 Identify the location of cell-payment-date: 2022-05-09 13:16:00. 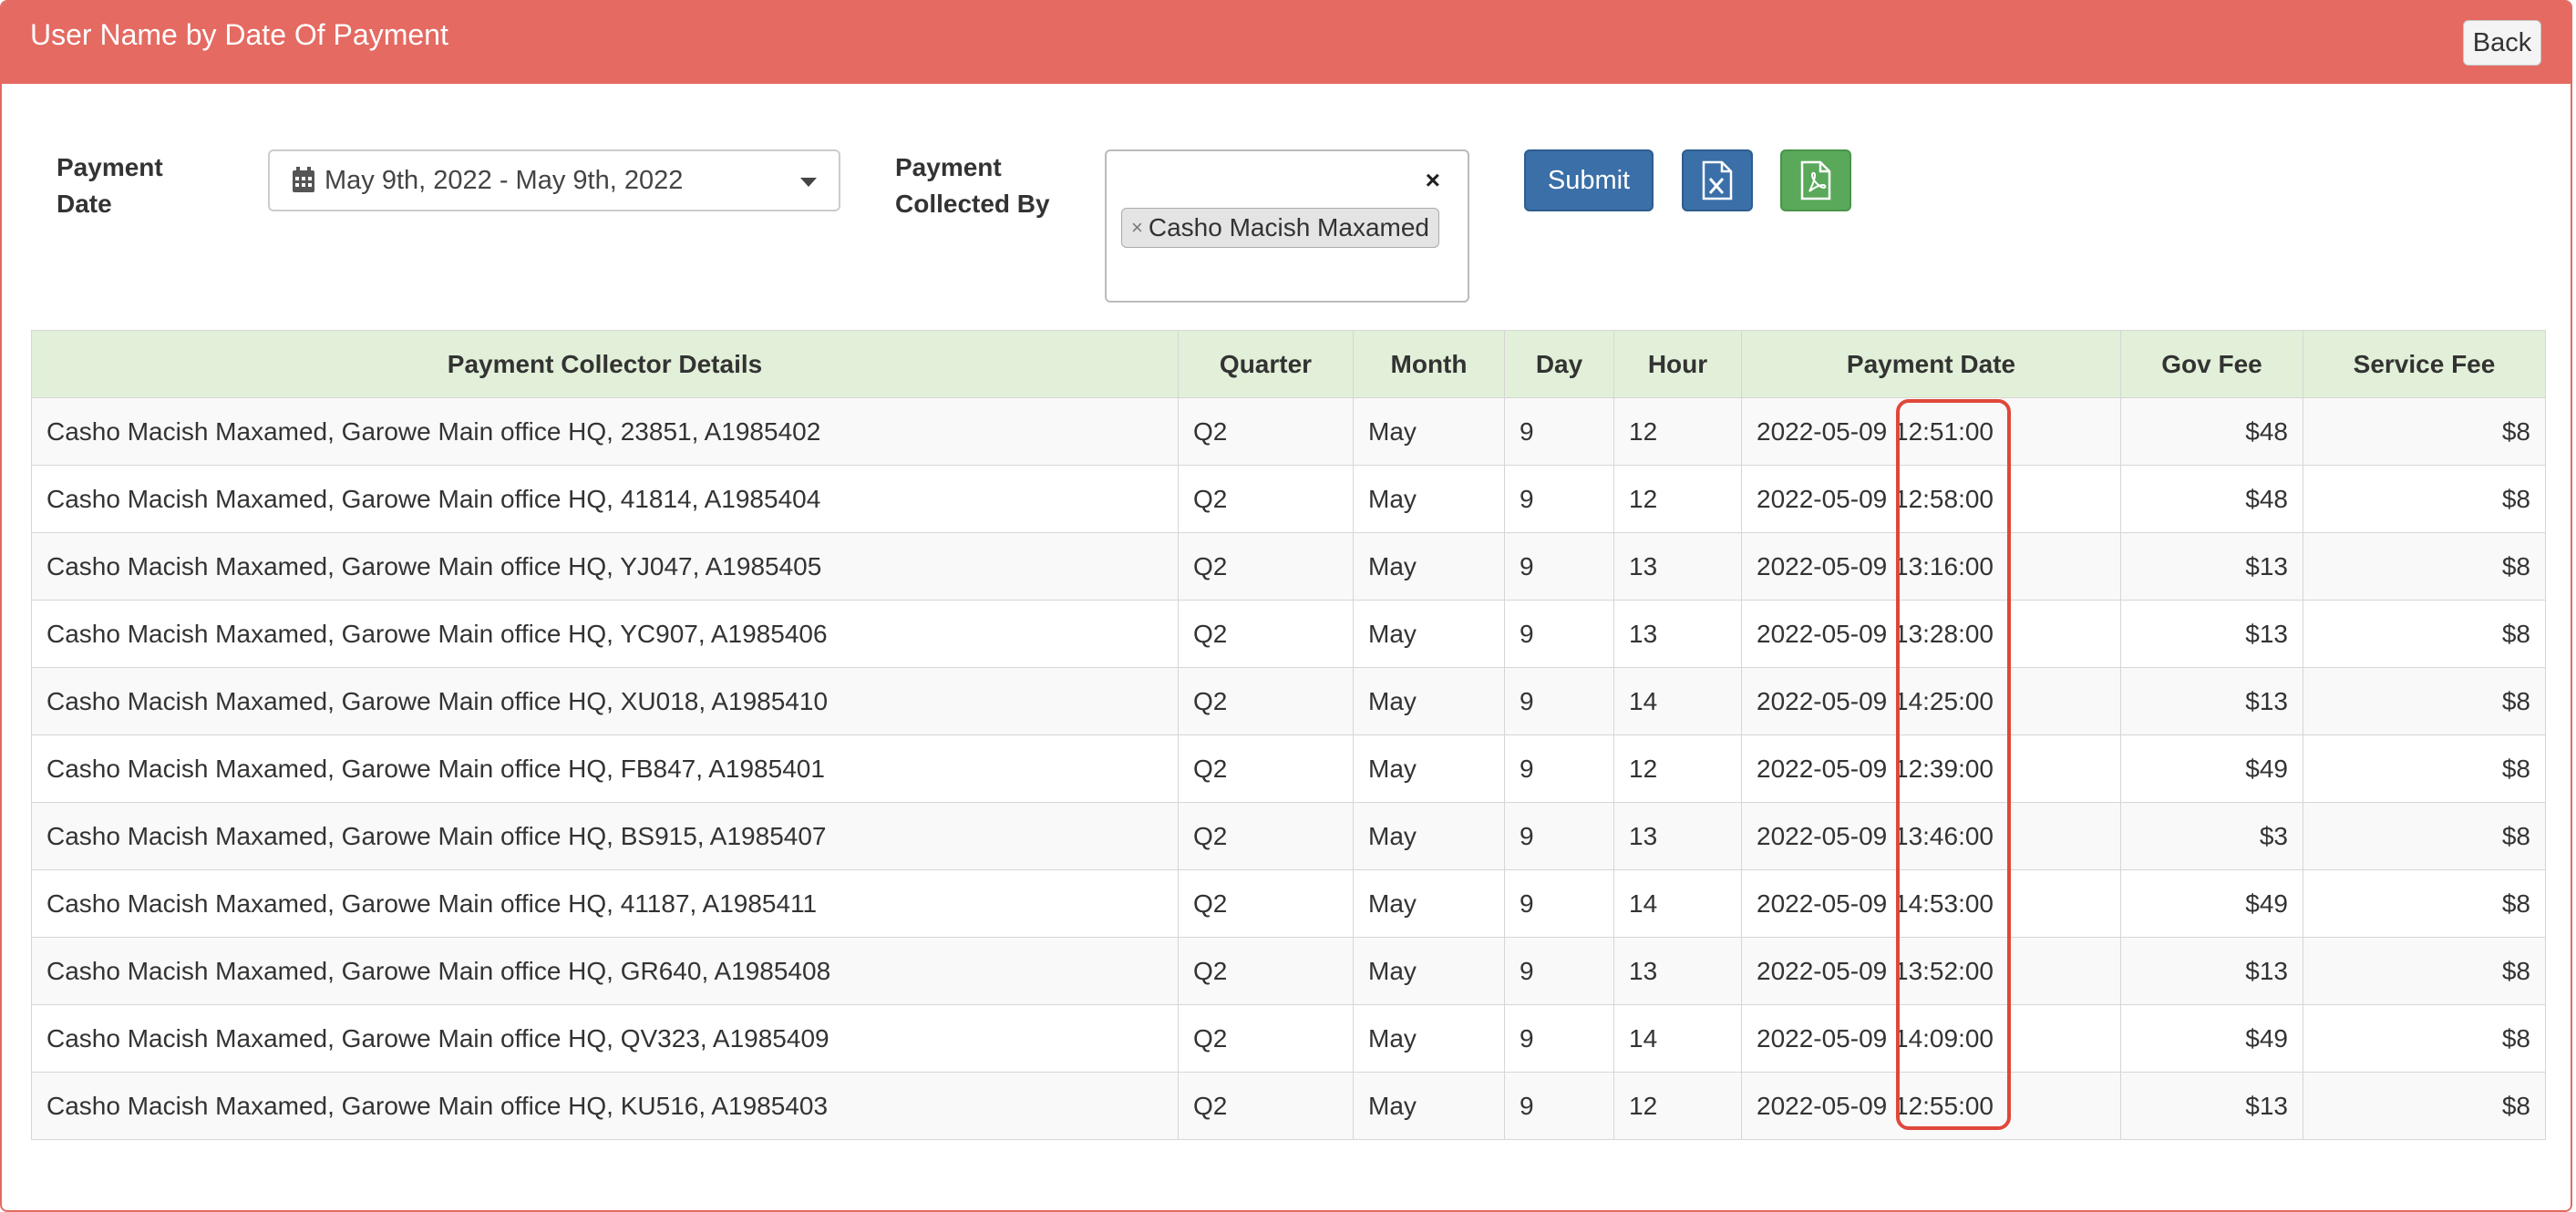
(1931, 566).